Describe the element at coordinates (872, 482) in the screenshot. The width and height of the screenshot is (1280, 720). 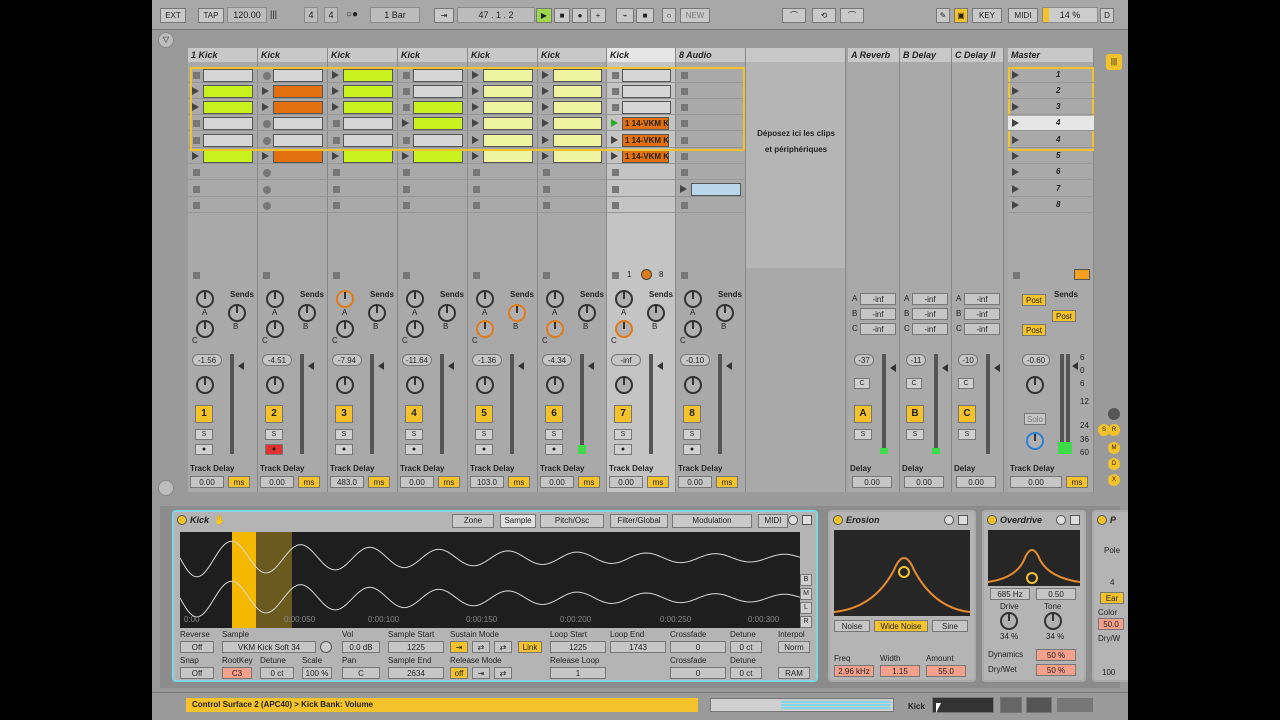
I see `return-delay-field: 0.00` at that location.